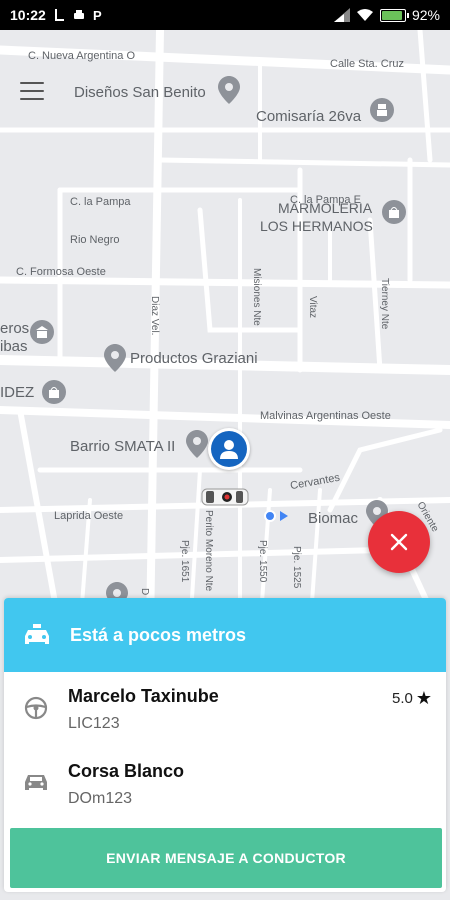 The height and width of the screenshot is (900, 450). I want to click on signal-icon, so click(341, 15).